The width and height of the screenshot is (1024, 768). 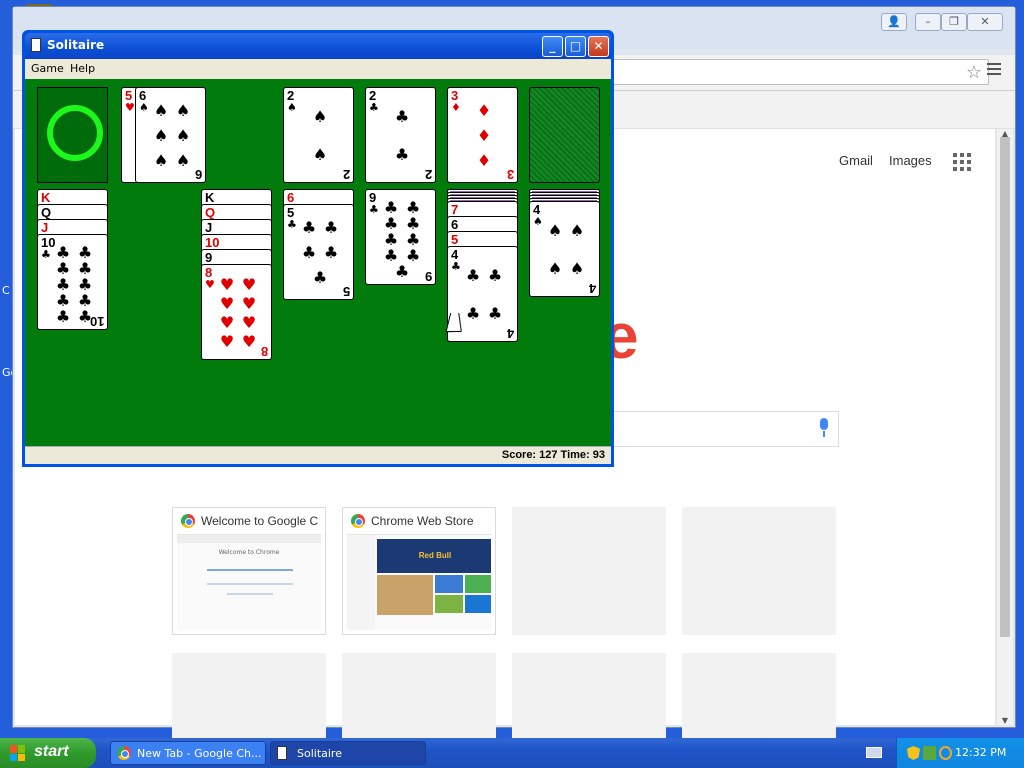 What do you see at coordinates (913, 753) in the screenshot?
I see `security-shield-icon` at bounding box center [913, 753].